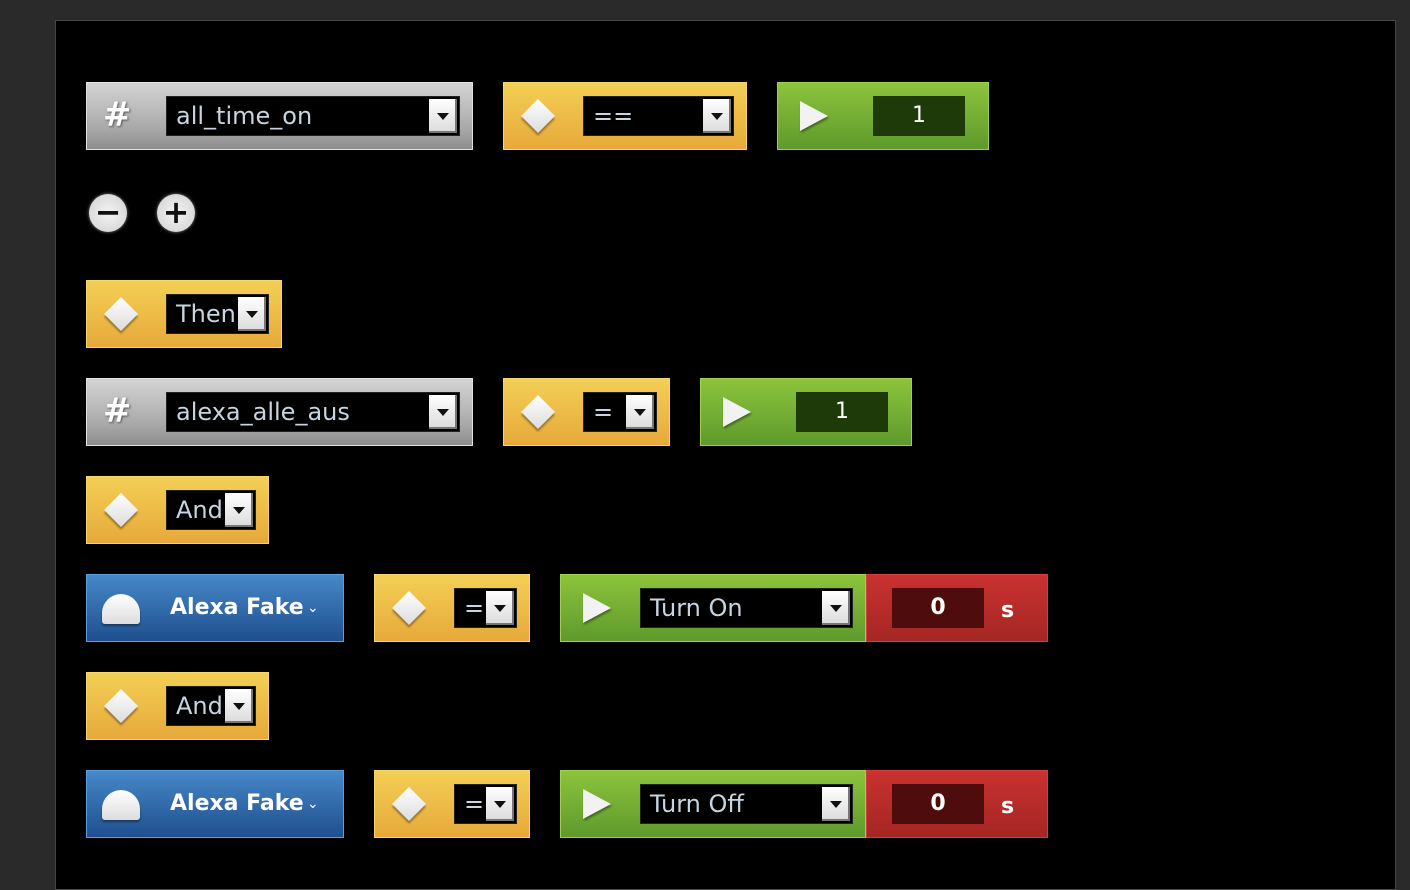 The width and height of the screenshot is (1410, 890). I want to click on add-condition-button: +, so click(176, 213).